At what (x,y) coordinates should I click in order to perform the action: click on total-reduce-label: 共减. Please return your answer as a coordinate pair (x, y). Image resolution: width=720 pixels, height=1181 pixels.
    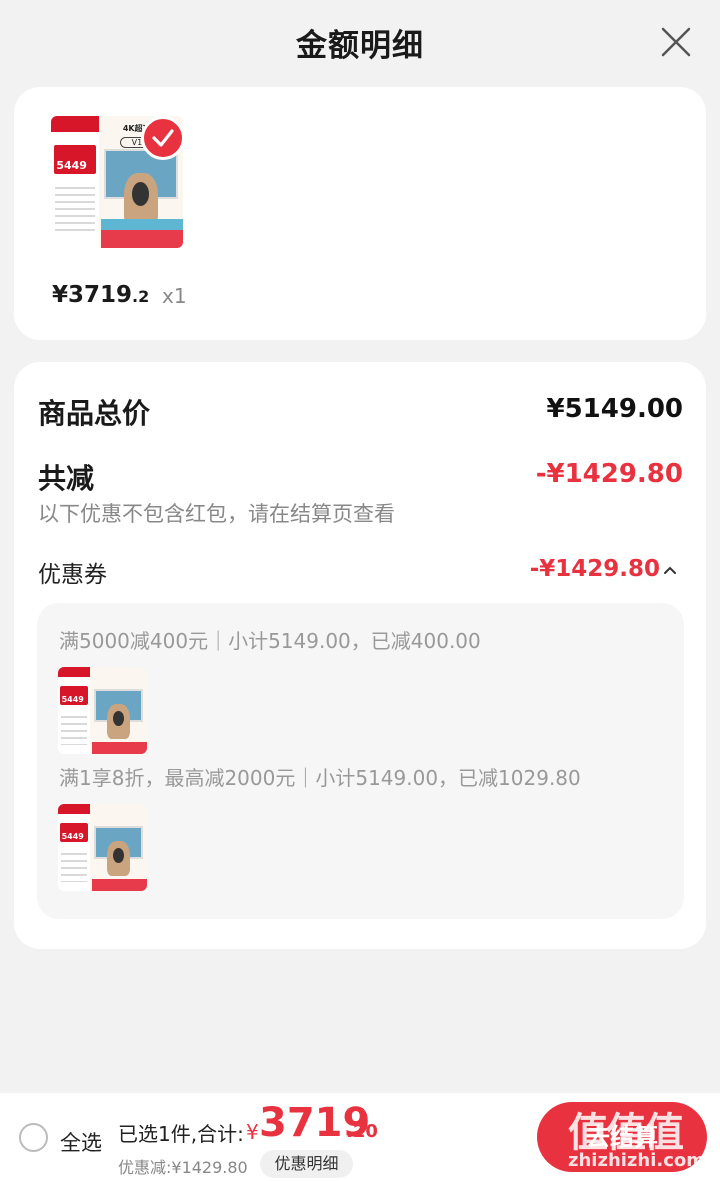
    Looking at the image, I should click on (66, 478).